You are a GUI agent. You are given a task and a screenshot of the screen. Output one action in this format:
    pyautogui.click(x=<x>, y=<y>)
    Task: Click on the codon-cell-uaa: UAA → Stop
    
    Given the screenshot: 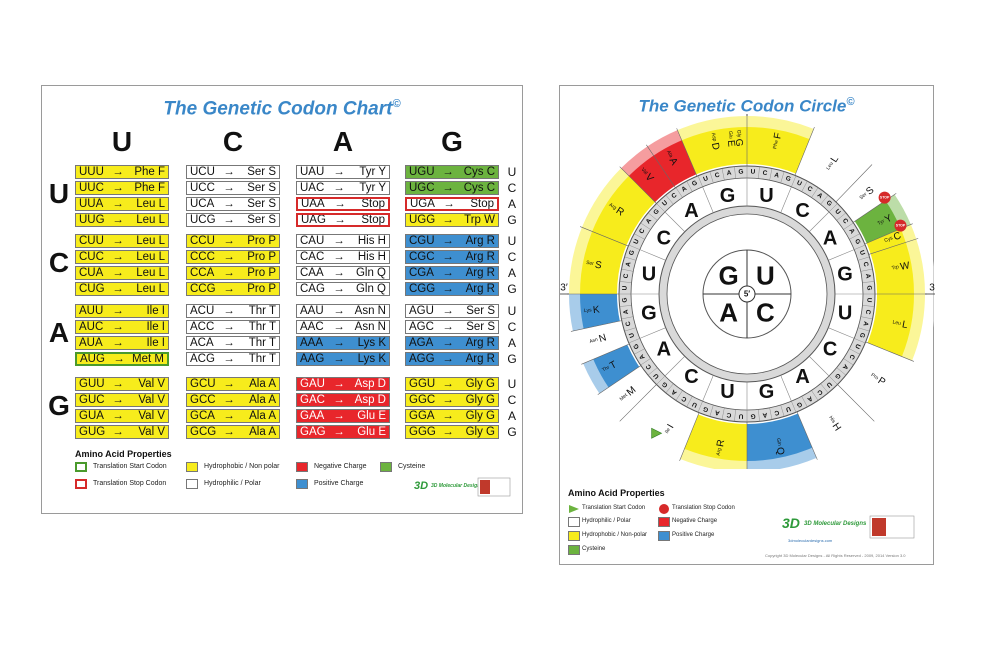 What is the action you would take?
    pyautogui.click(x=343, y=204)
    